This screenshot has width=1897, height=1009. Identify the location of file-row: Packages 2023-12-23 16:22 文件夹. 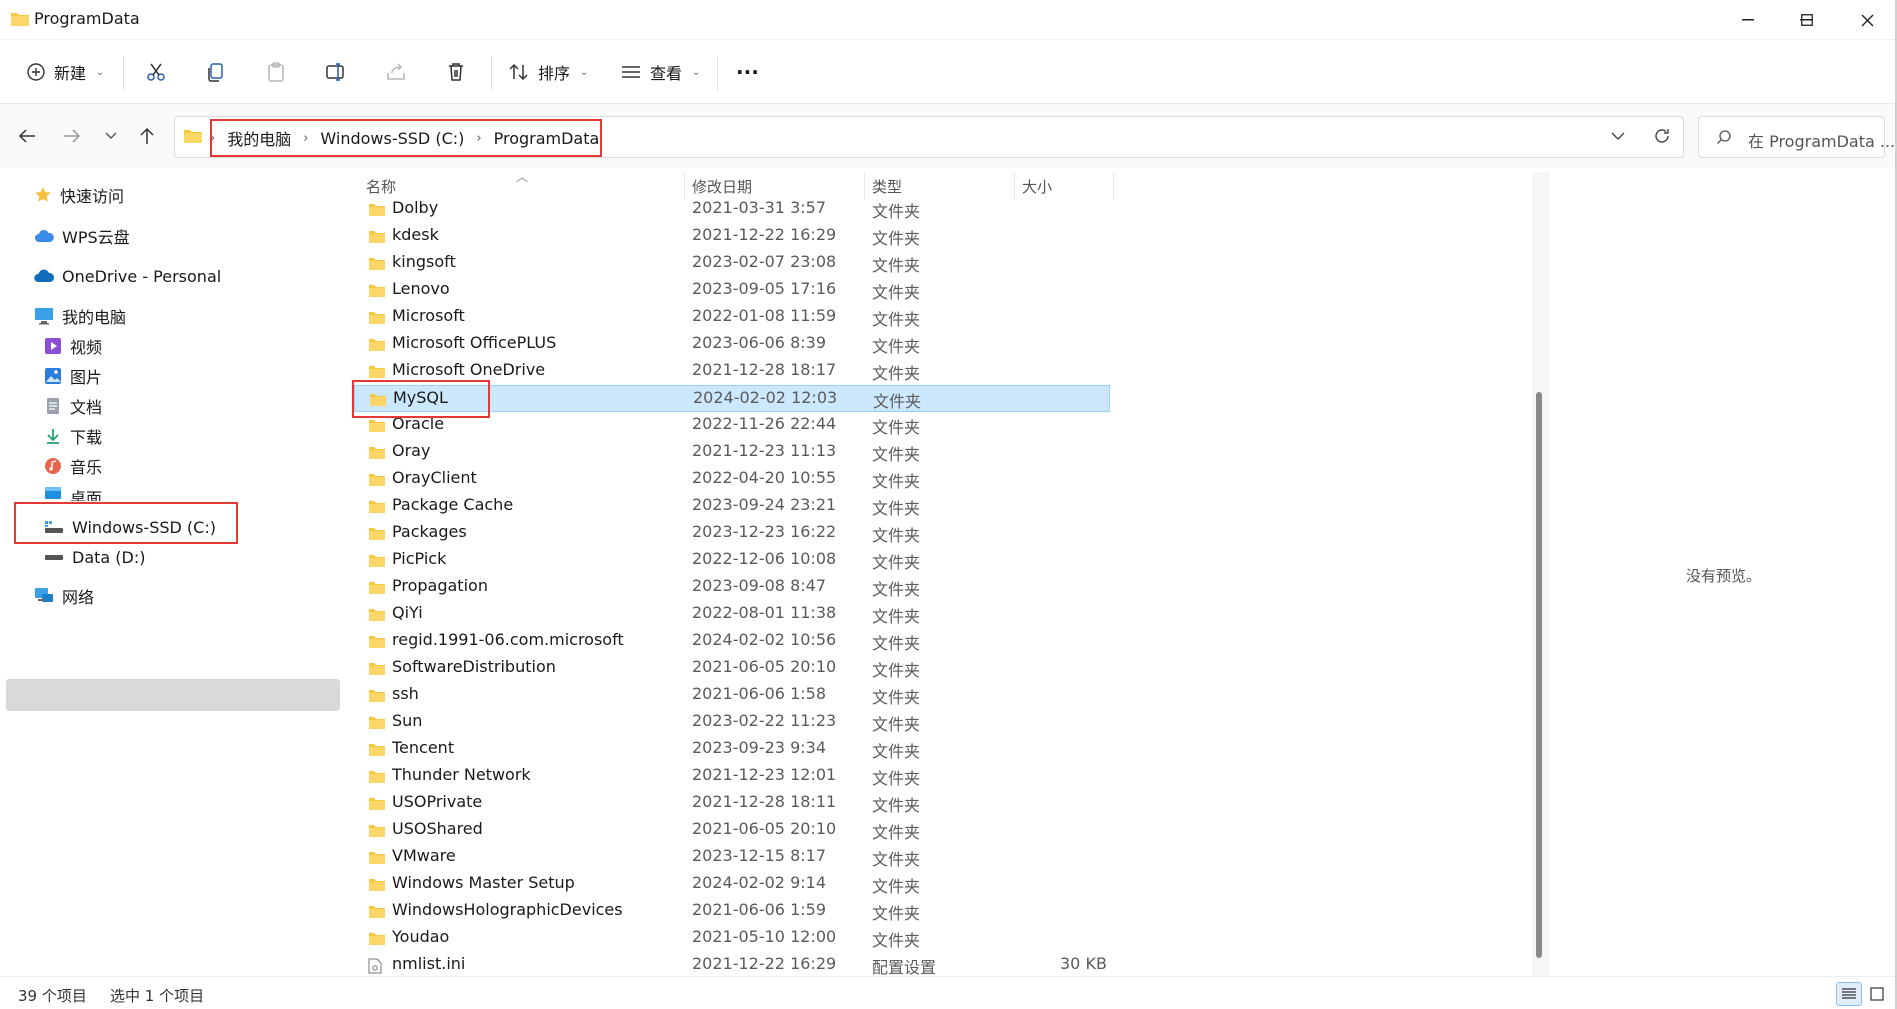
(732, 533).